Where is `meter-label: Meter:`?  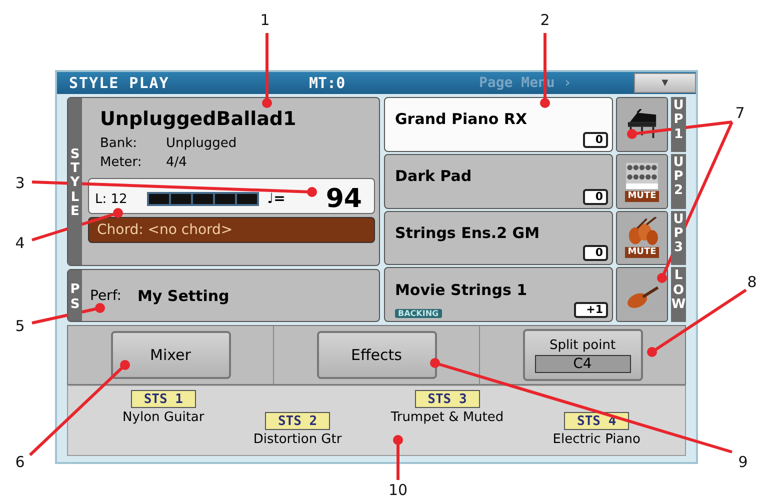
meter-label: Meter: is located at coordinates (121, 163).